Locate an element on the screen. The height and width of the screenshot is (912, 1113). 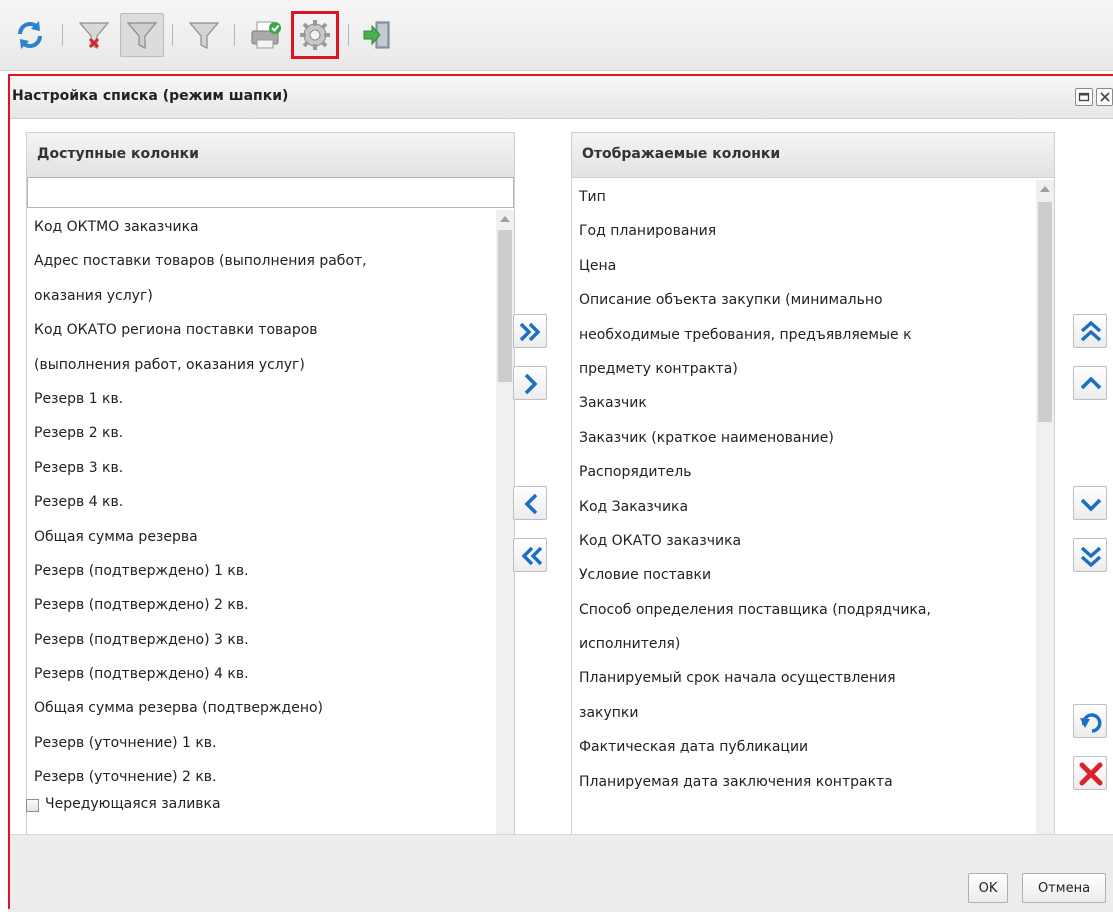
move-down-button is located at coordinates (1090, 503).